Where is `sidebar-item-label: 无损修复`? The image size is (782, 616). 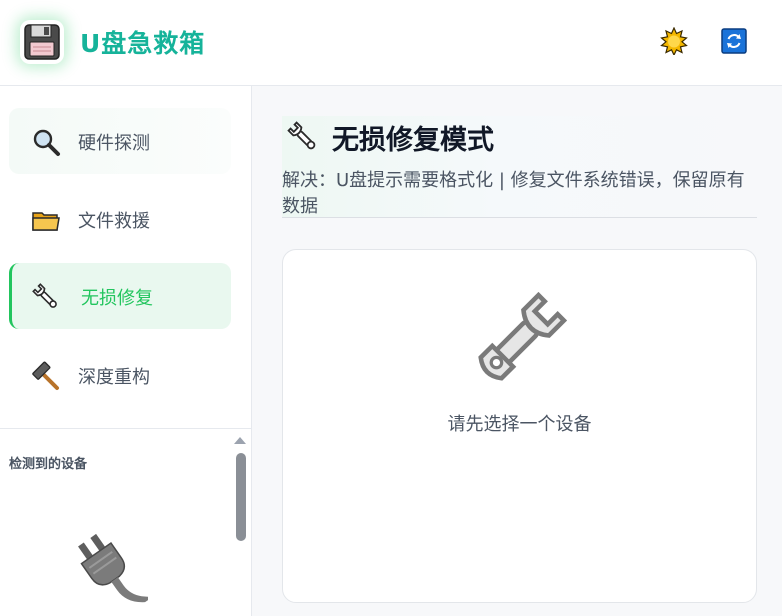
sidebar-item-label: 无损修复 is located at coordinates (117, 298).